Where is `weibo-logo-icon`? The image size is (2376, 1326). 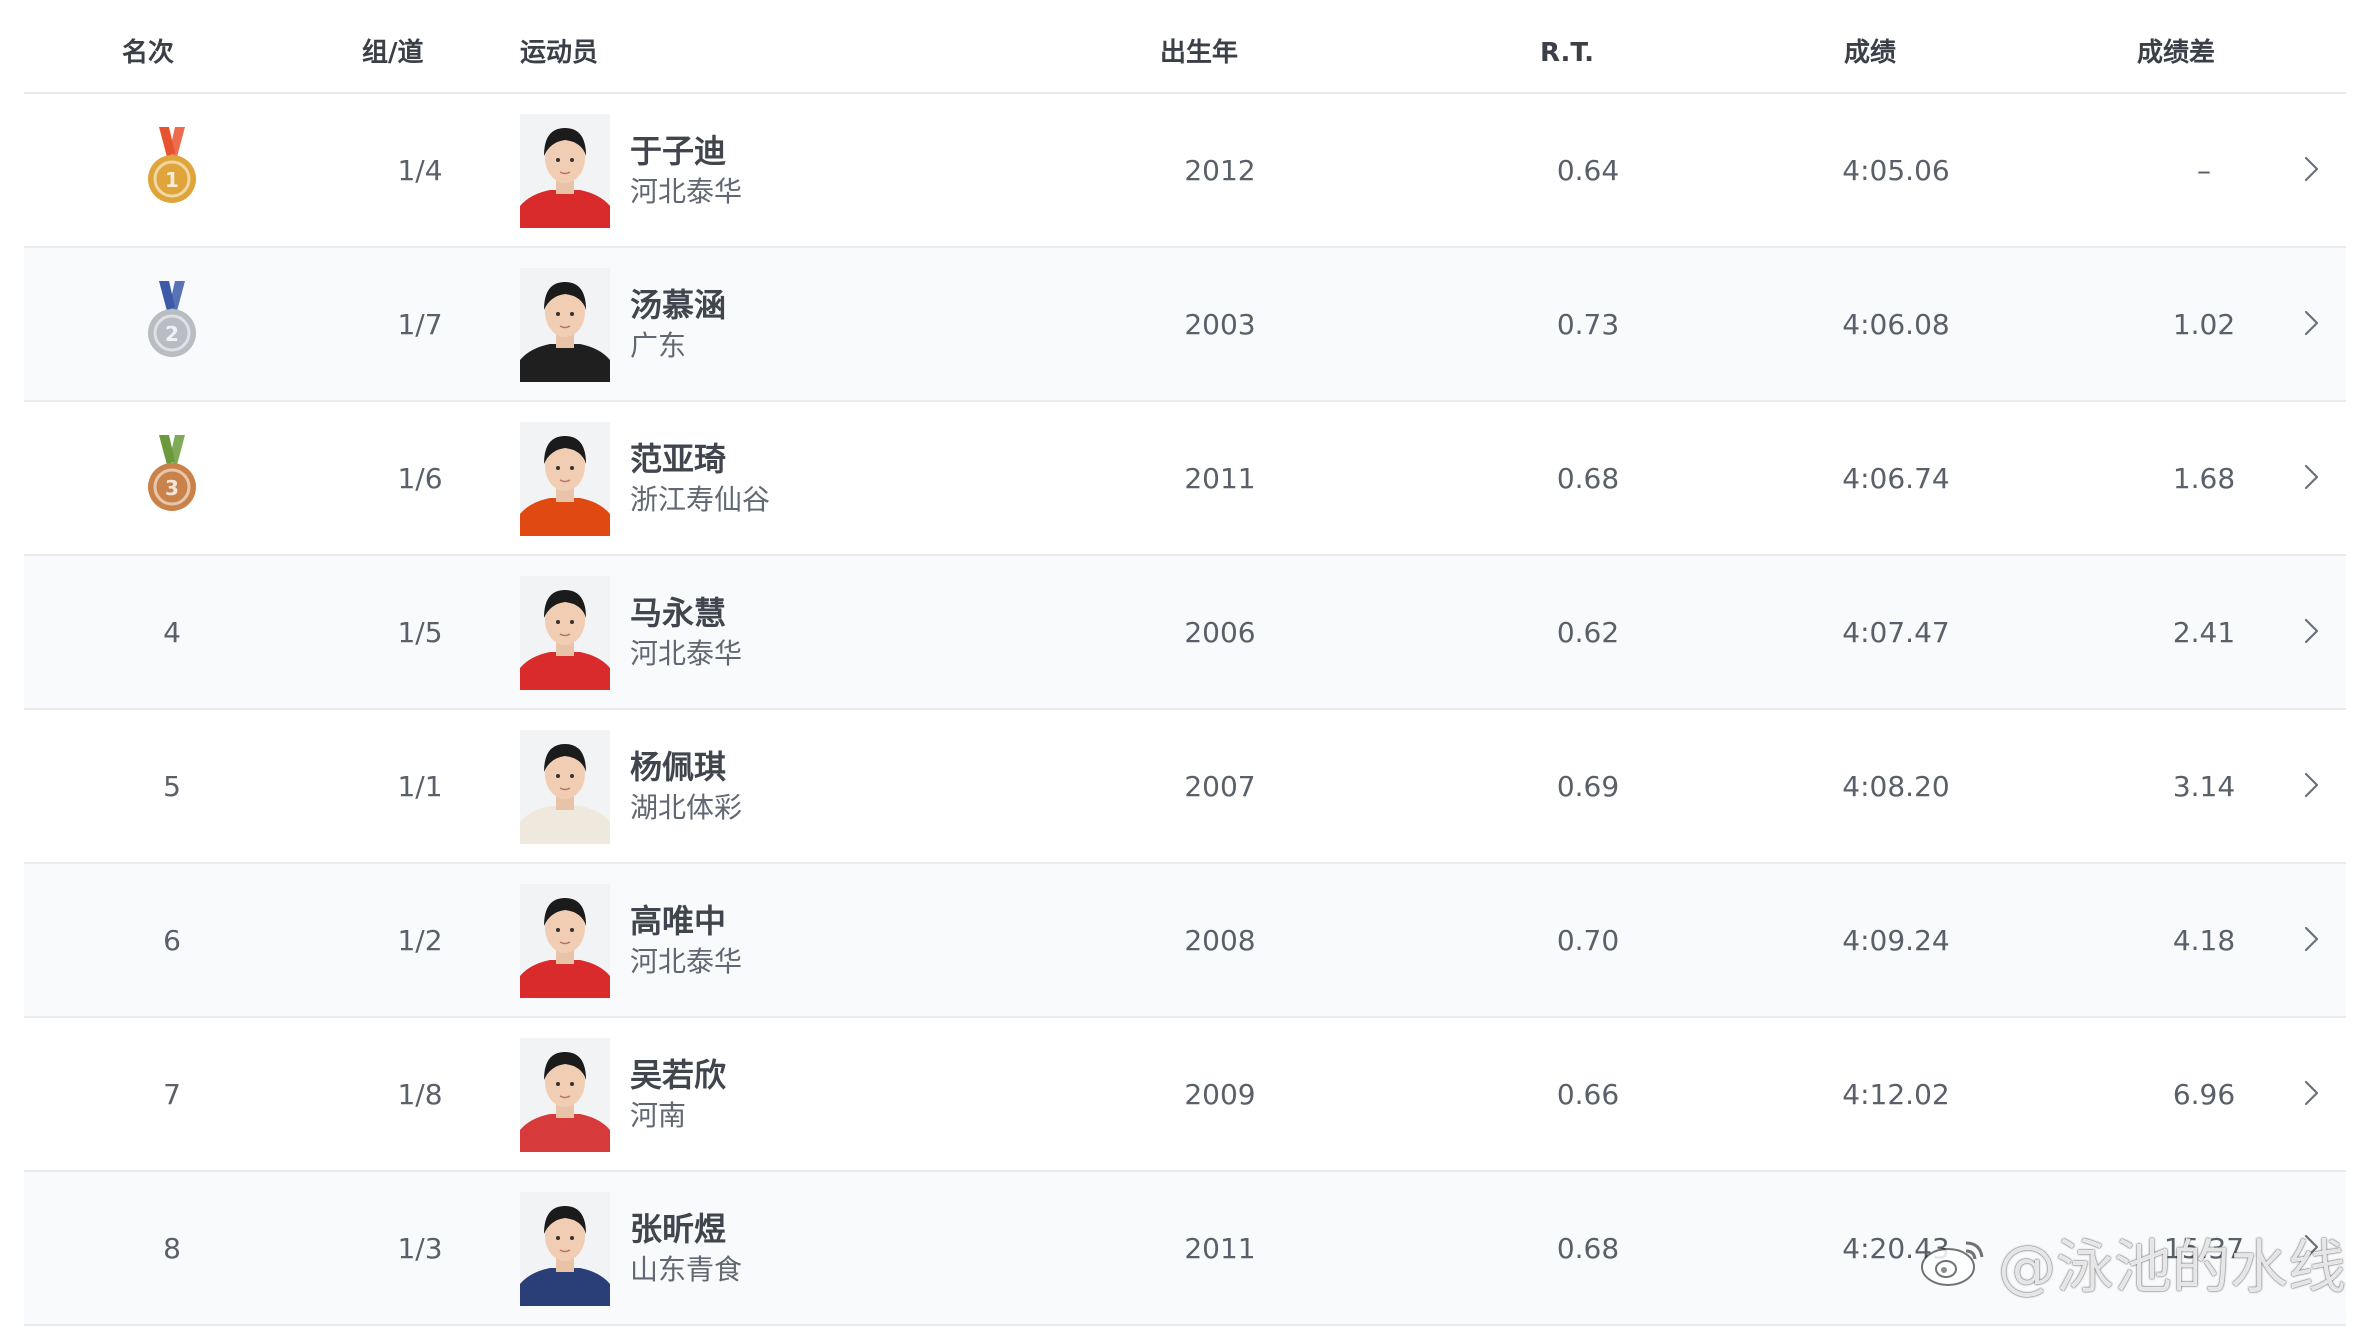 weibo-logo-icon is located at coordinates (1953, 1262).